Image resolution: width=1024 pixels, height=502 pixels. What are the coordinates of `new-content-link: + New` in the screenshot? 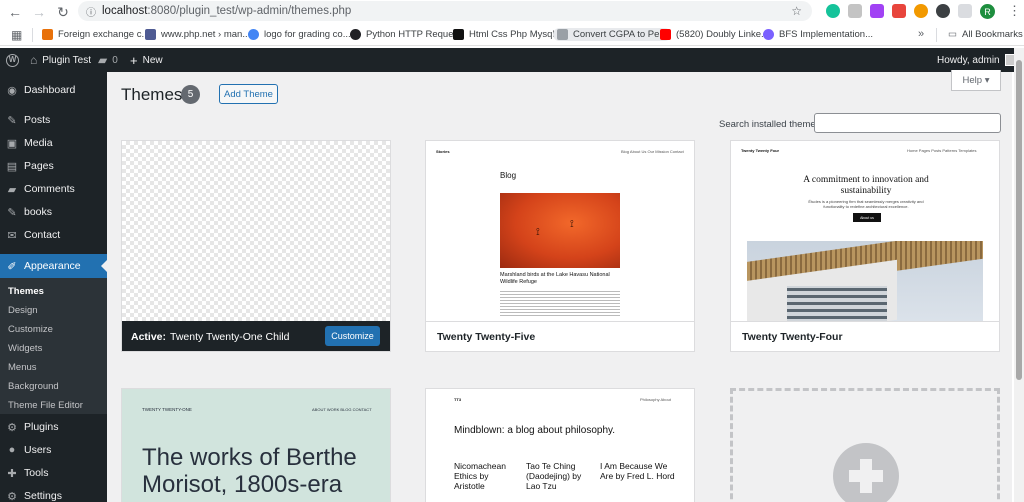 It's located at (146, 60).